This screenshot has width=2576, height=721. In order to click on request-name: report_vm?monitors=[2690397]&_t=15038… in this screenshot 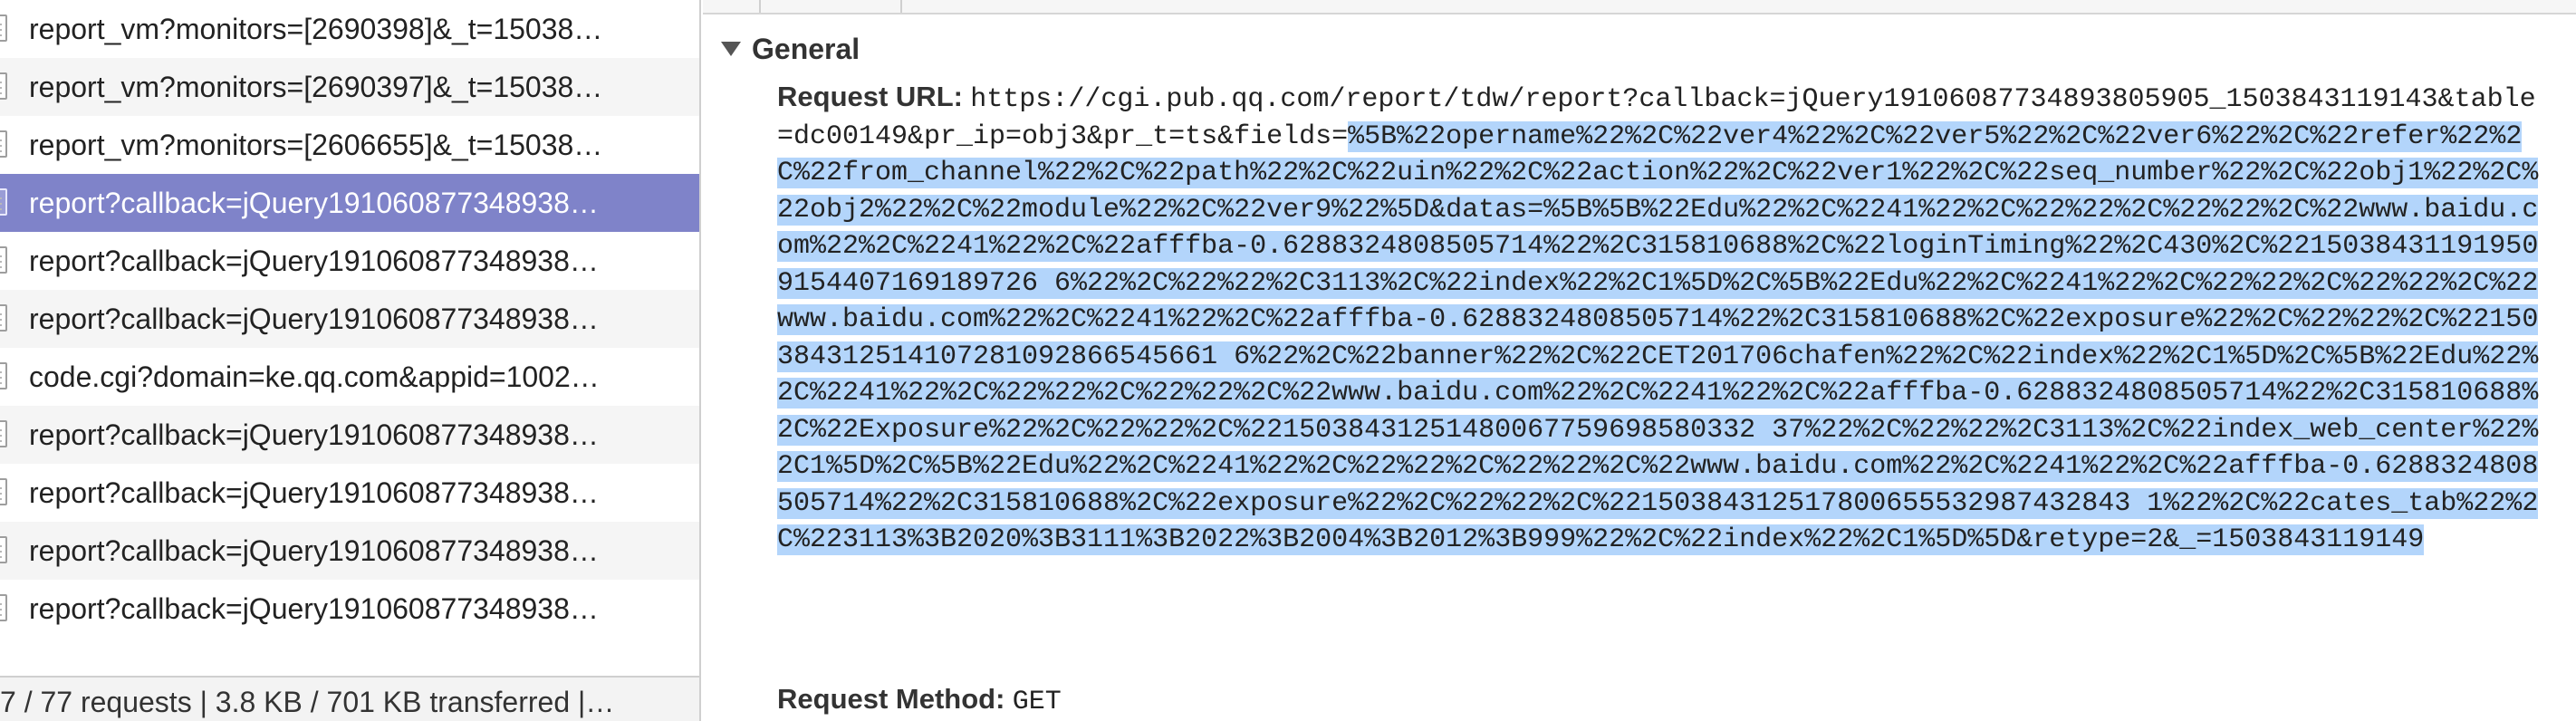, I will do `click(316, 87)`.